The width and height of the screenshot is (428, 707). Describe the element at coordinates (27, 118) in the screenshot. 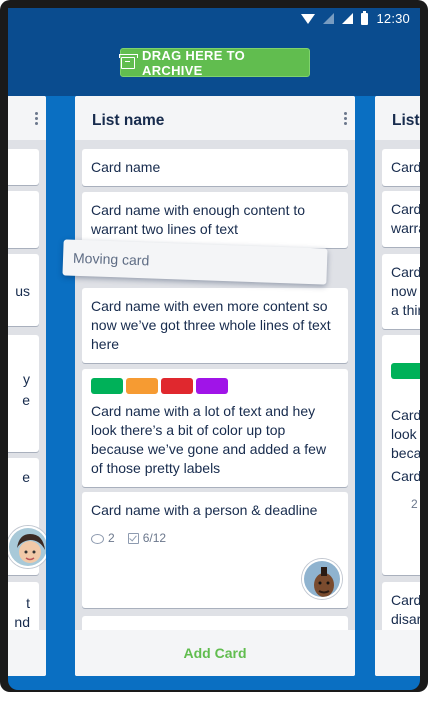

I see `list-header` at that location.